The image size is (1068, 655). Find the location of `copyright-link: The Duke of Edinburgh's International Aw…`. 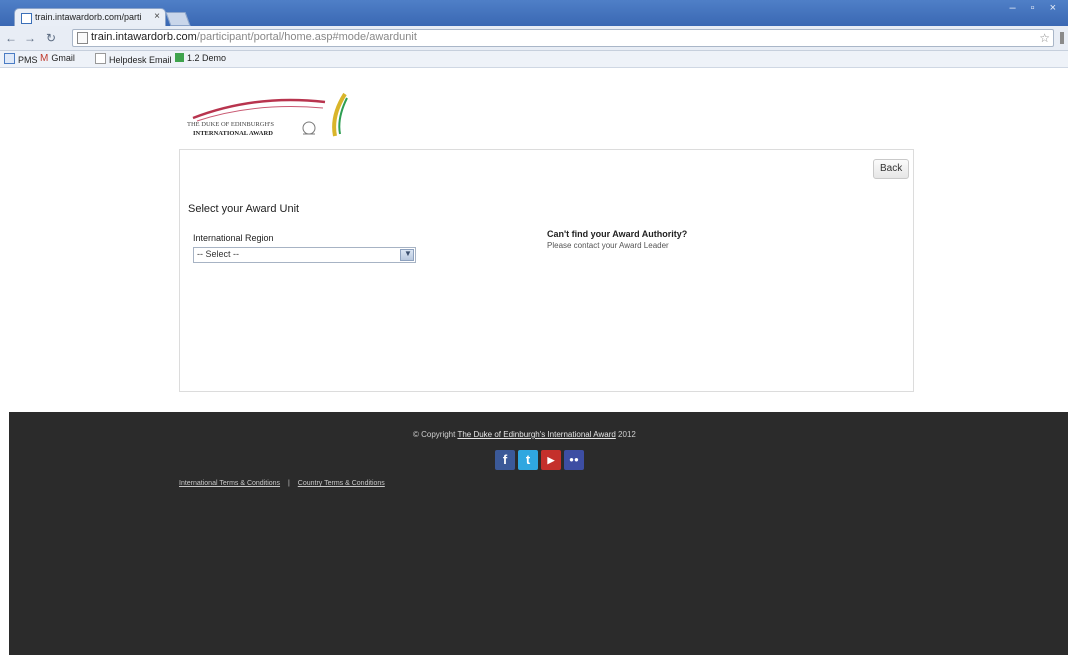

copyright-link: The Duke of Edinburgh's International Aw… is located at coordinates (536, 434).